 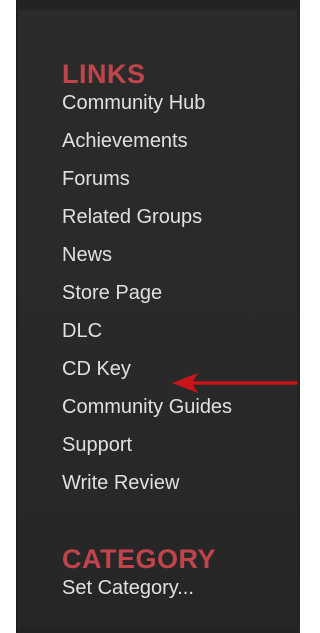 I want to click on link-write-review: Write Review, so click(x=120, y=483).